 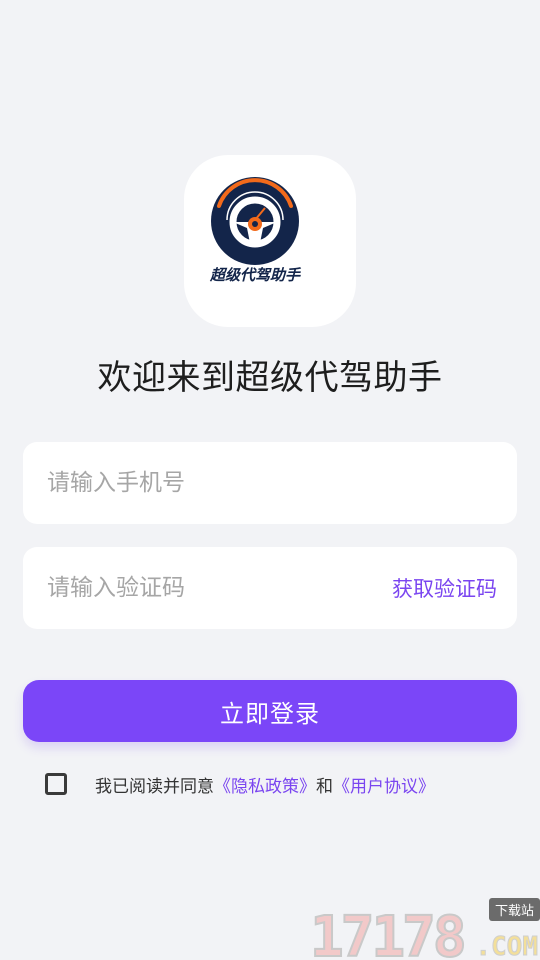 I want to click on phone-field, so click(x=270, y=483).